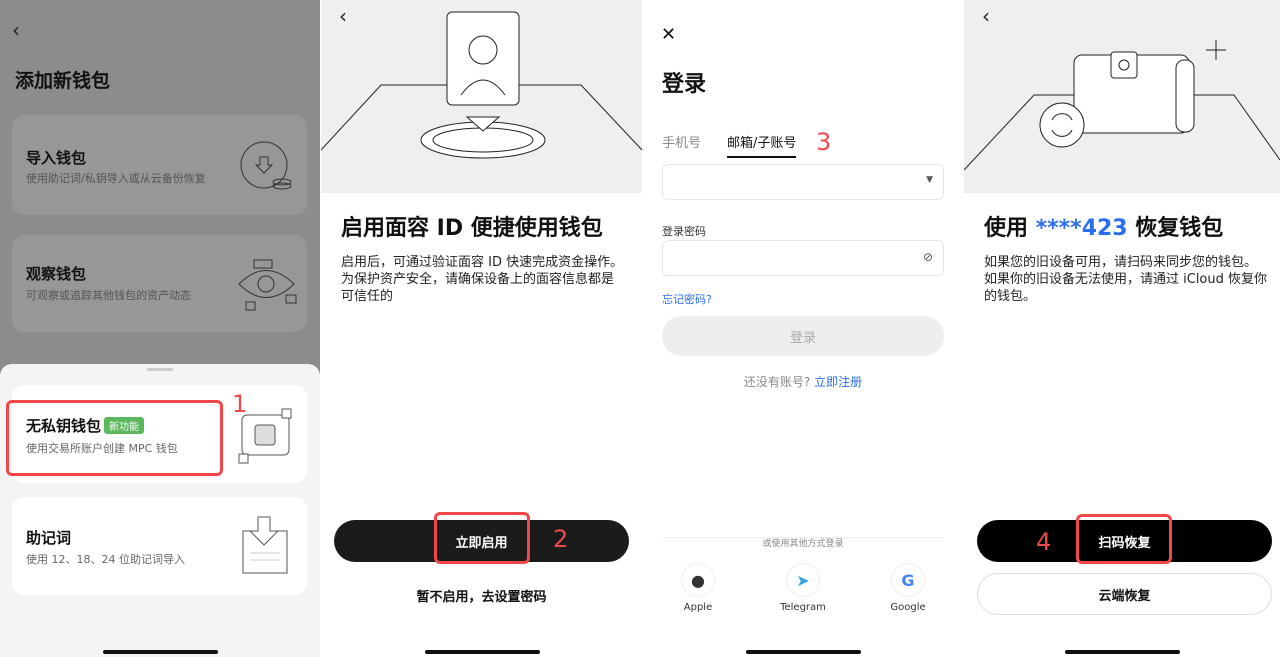 This screenshot has height=657, width=1280. I want to click on import-doc-icon, so click(265, 545).